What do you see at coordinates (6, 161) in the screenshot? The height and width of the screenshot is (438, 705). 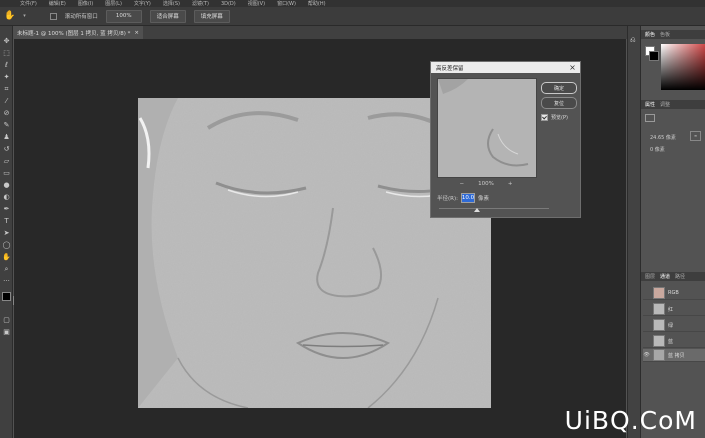 I see `eraser-tool-icon: ▱` at bounding box center [6, 161].